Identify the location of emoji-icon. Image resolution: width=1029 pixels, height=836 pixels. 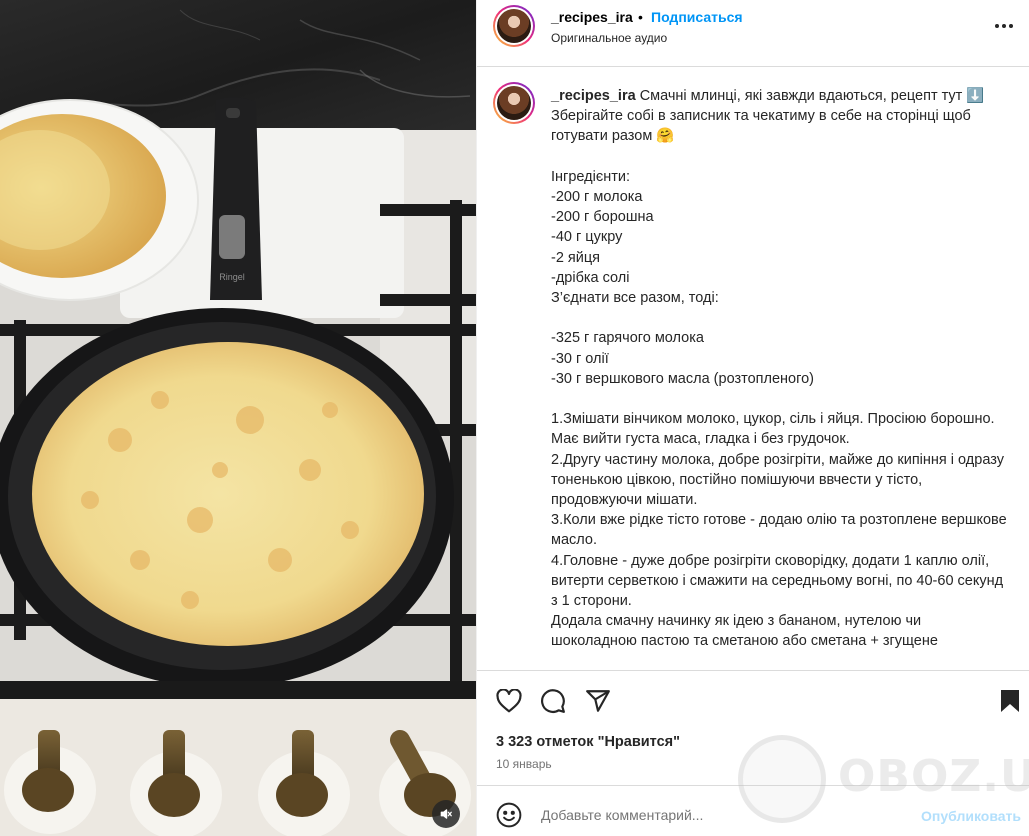
(509, 815).